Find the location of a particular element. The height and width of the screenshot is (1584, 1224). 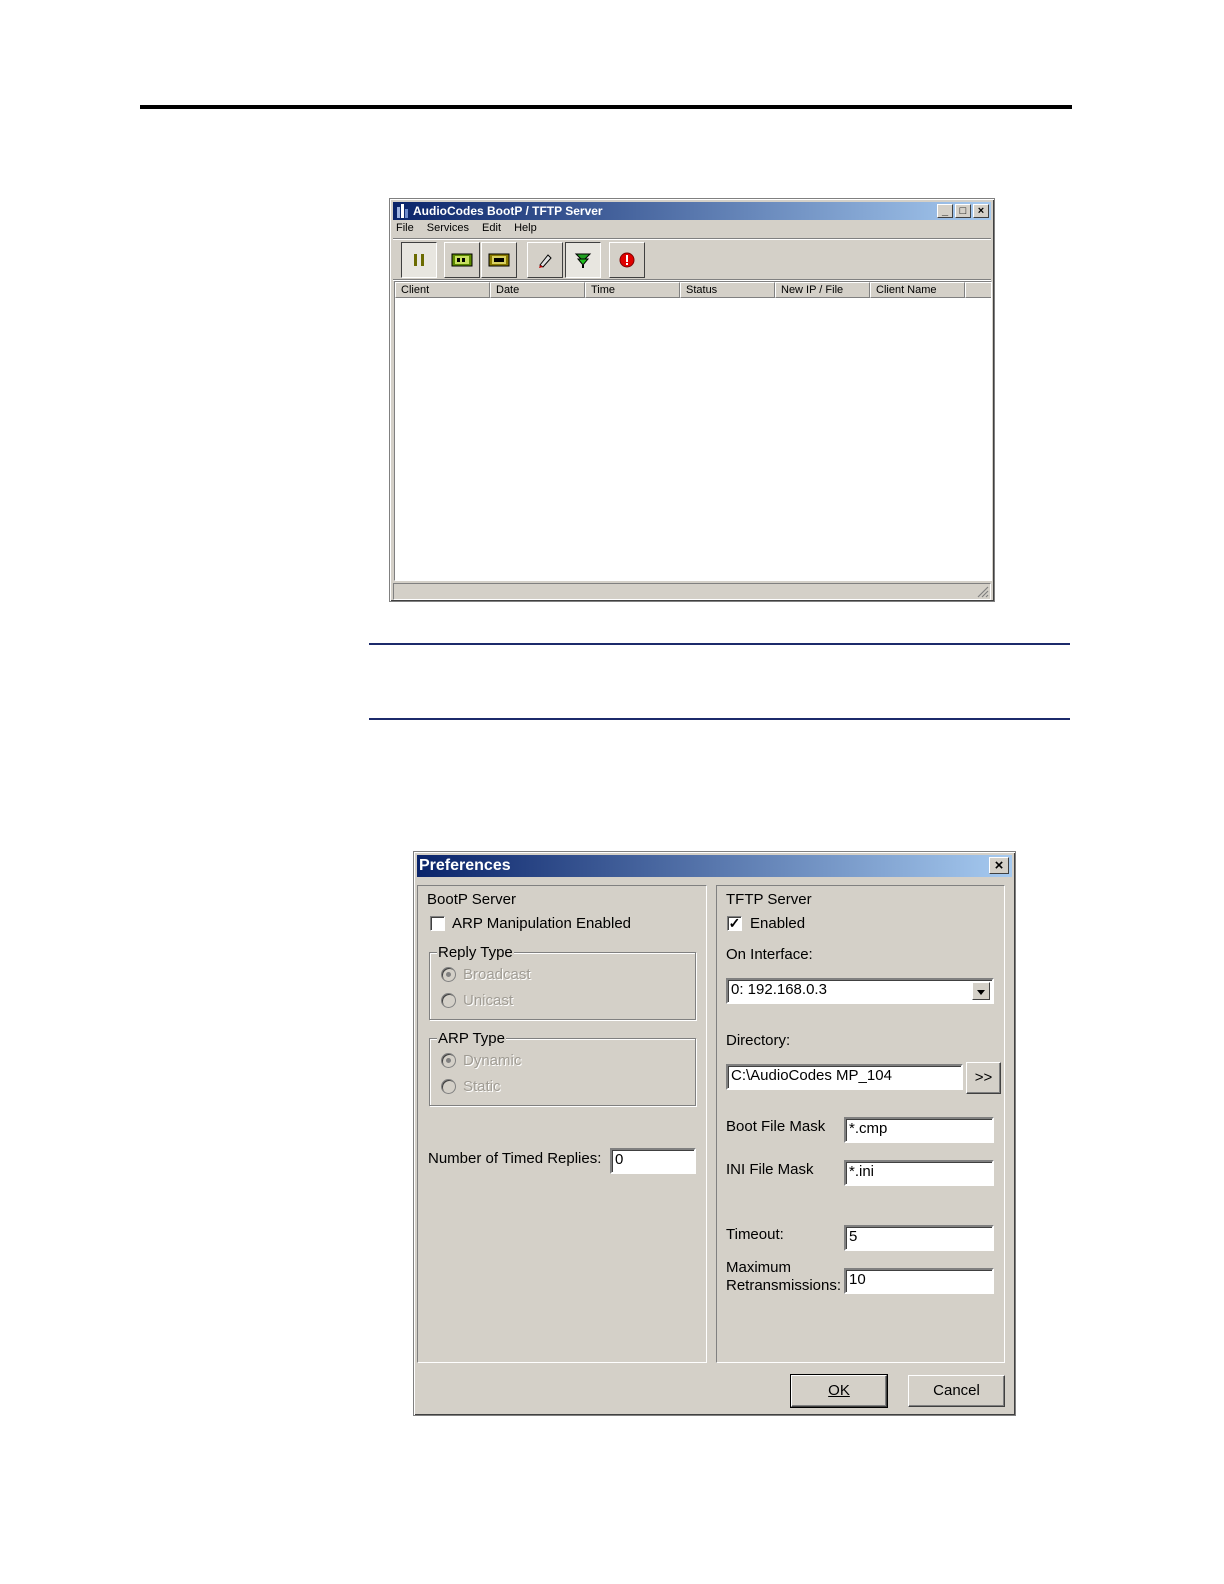

app-icon is located at coordinates (402, 211).